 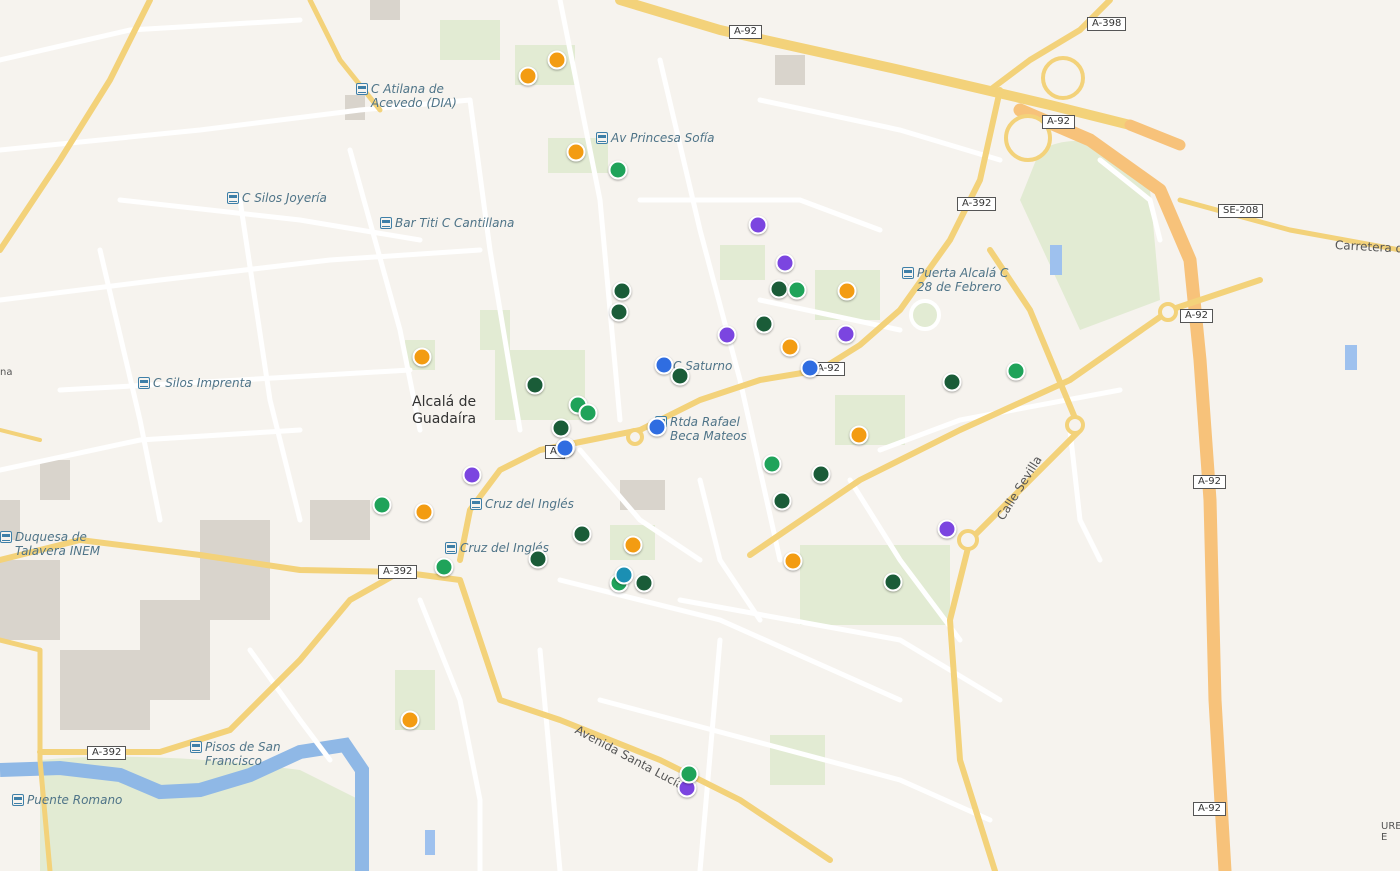 I want to click on edge-label: na, so click(x=6, y=372).